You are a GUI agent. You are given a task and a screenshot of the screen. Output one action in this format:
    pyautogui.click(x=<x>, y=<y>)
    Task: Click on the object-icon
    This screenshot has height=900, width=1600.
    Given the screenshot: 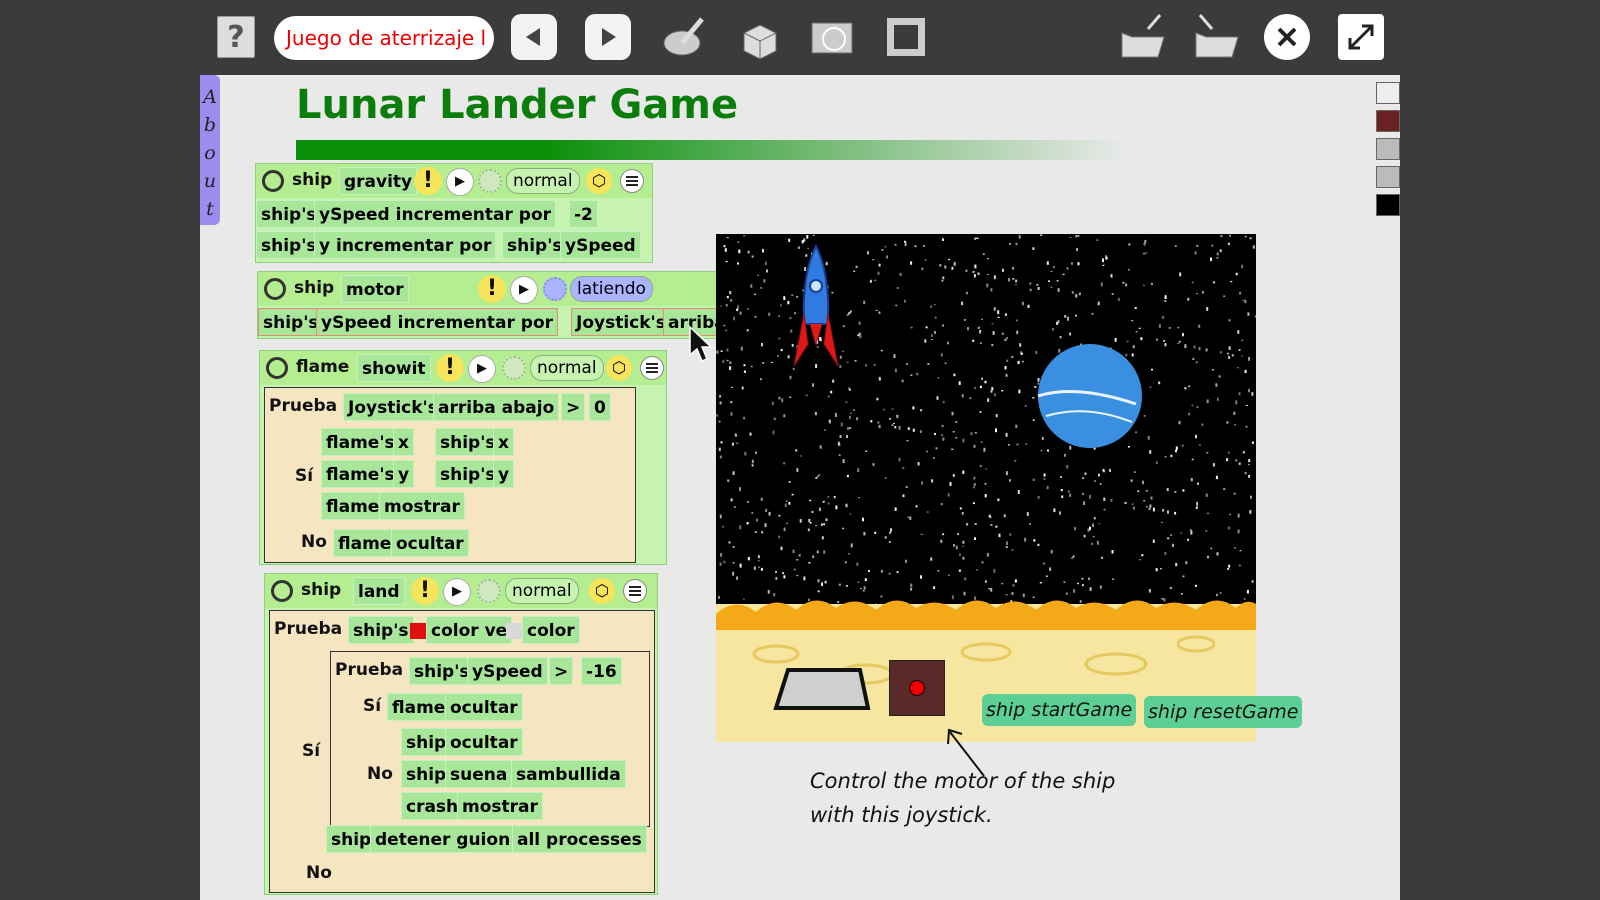 What is the action you would take?
    pyautogui.click(x=758, y=37)
    